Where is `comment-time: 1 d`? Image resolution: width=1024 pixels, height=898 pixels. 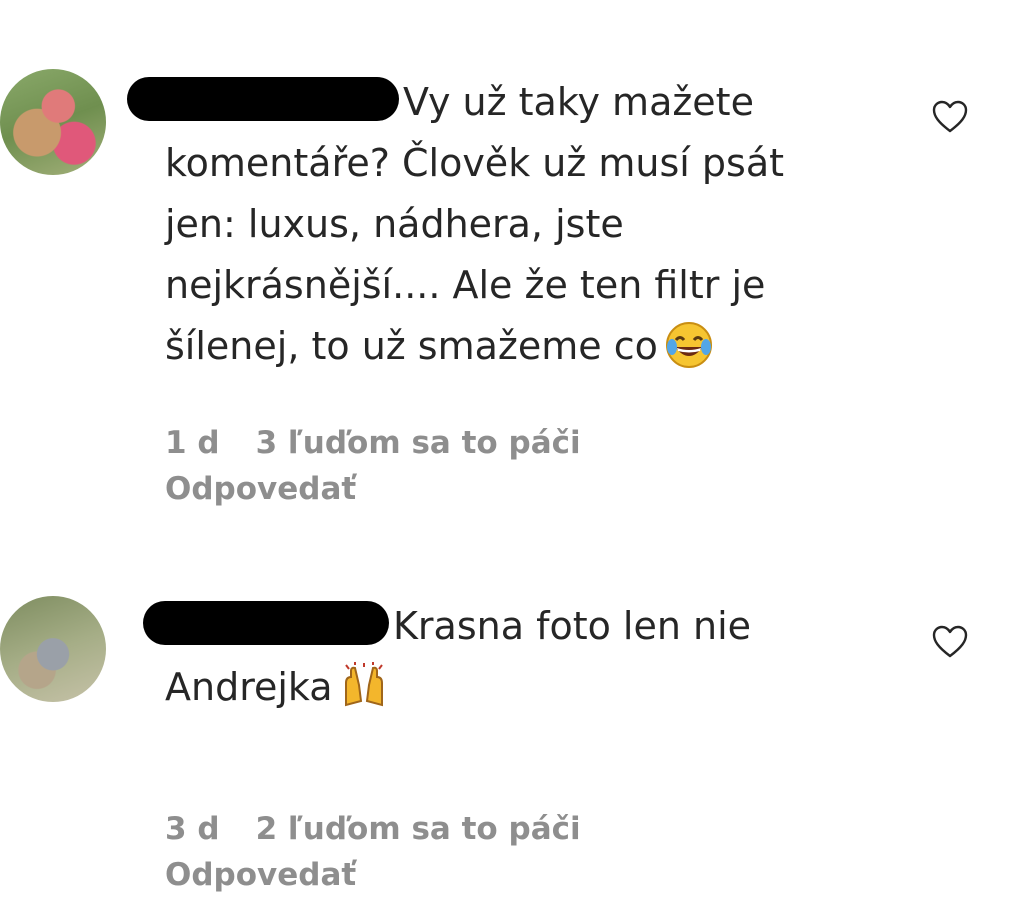 comment-time: 1 d is located at coordinates (192, 443).